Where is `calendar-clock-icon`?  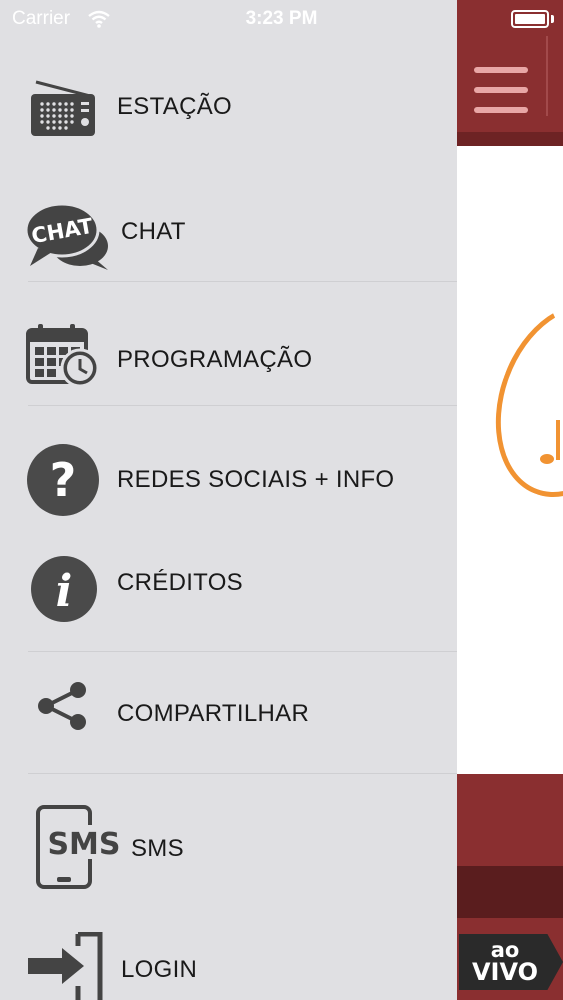 calendar-clock-icon is located at coordinates (63, 356).